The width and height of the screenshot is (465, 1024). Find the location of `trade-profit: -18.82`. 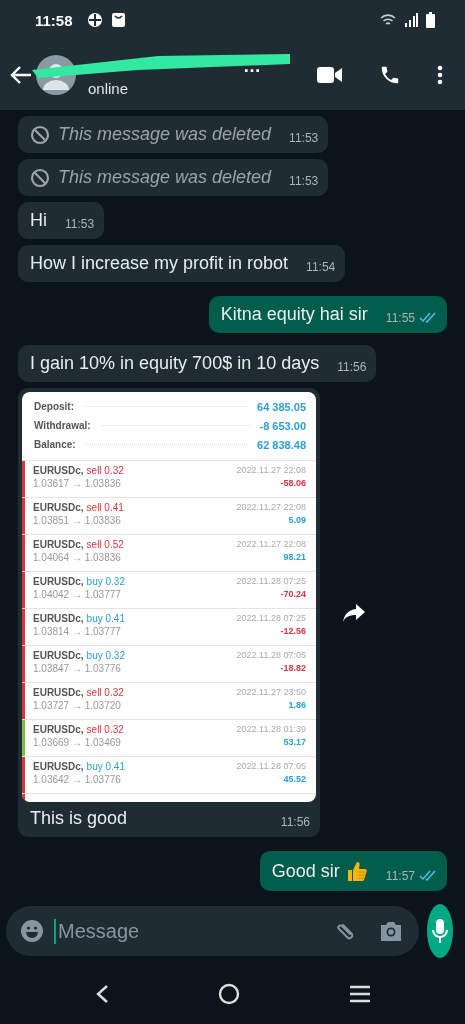

trade-profit: -18.82 is located at coordinates (293, 668).